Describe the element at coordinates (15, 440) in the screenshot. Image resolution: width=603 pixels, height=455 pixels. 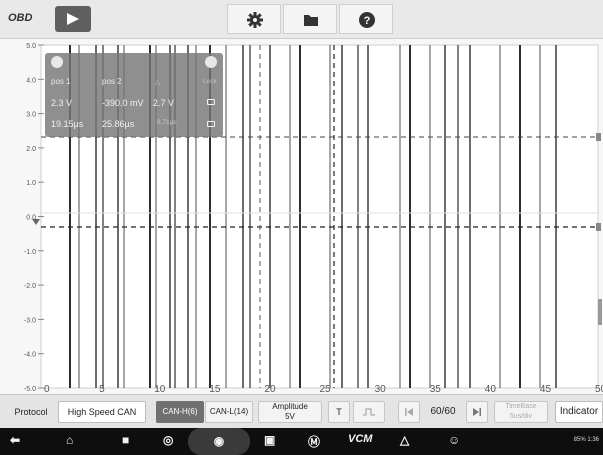
I see `back-icon: ⬅` at that location.